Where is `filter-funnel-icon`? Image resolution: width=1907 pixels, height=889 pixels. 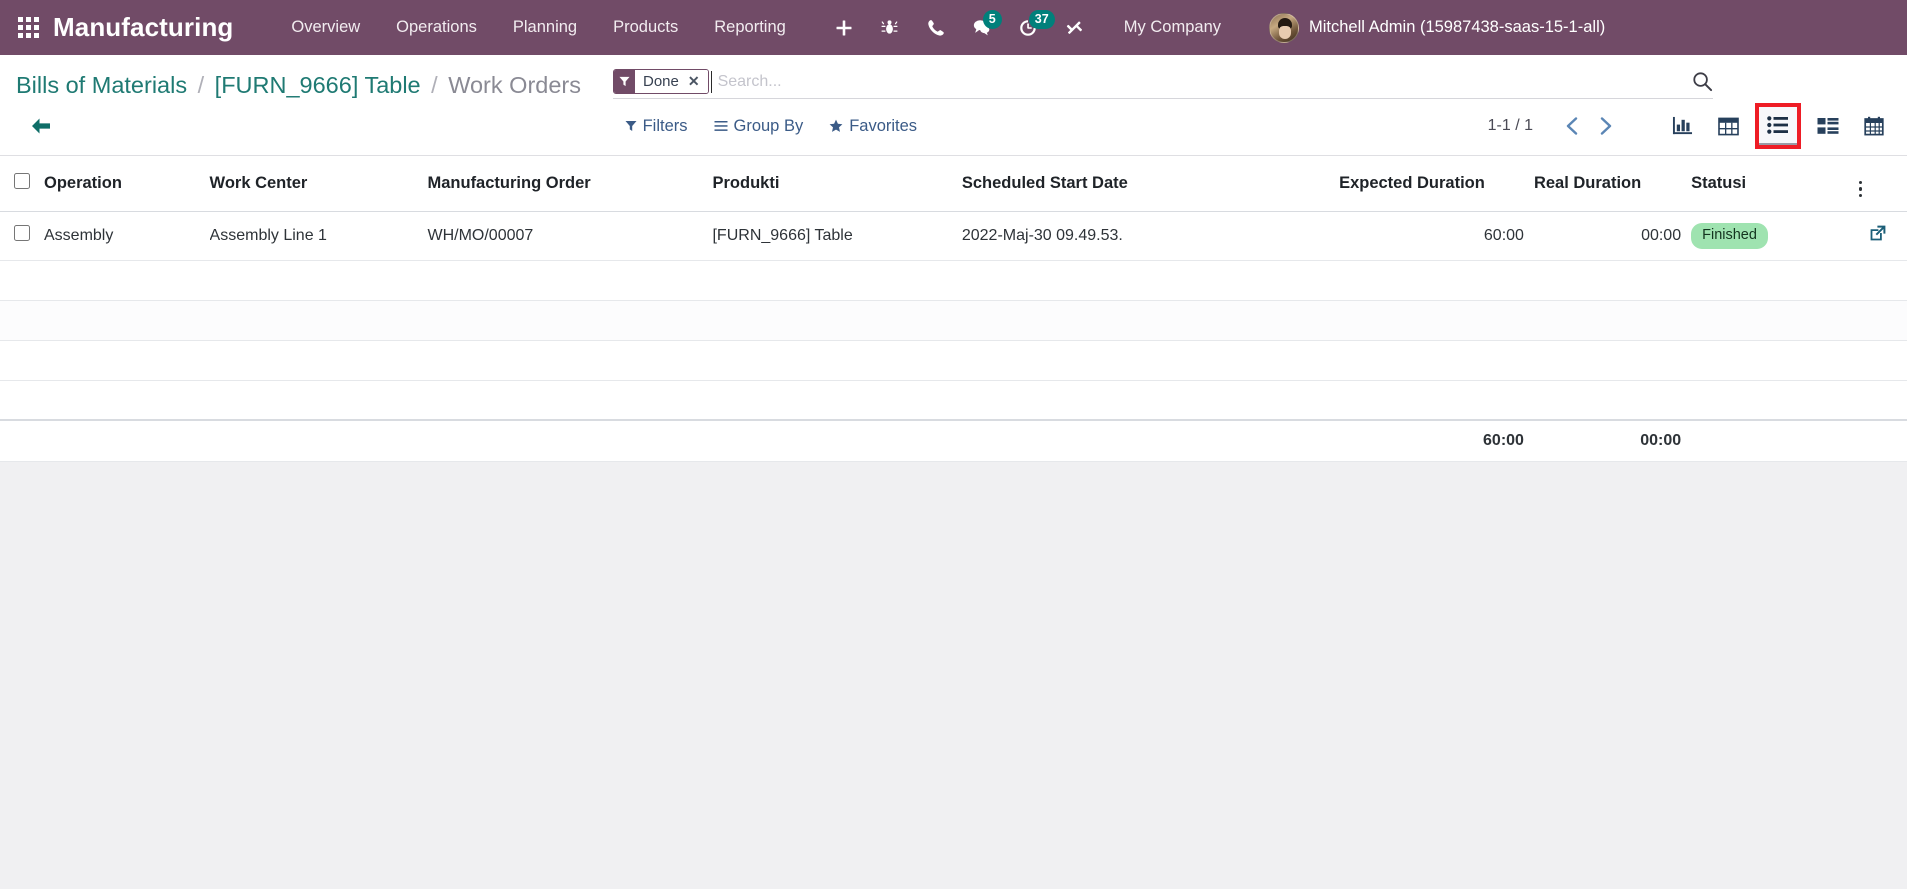
filter-funnel-icon is located at coordinates (624, 81).